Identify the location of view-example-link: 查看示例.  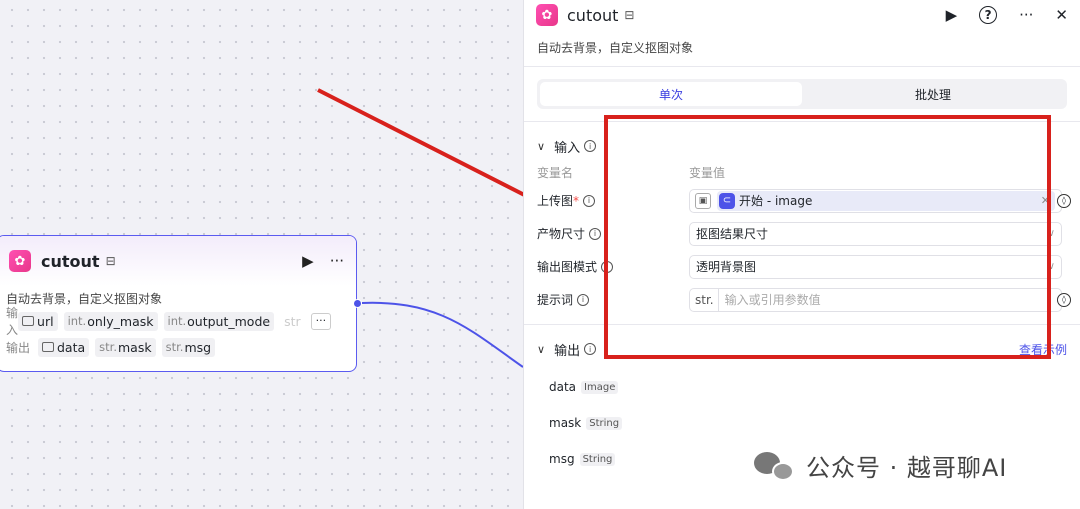
(1043, 349).